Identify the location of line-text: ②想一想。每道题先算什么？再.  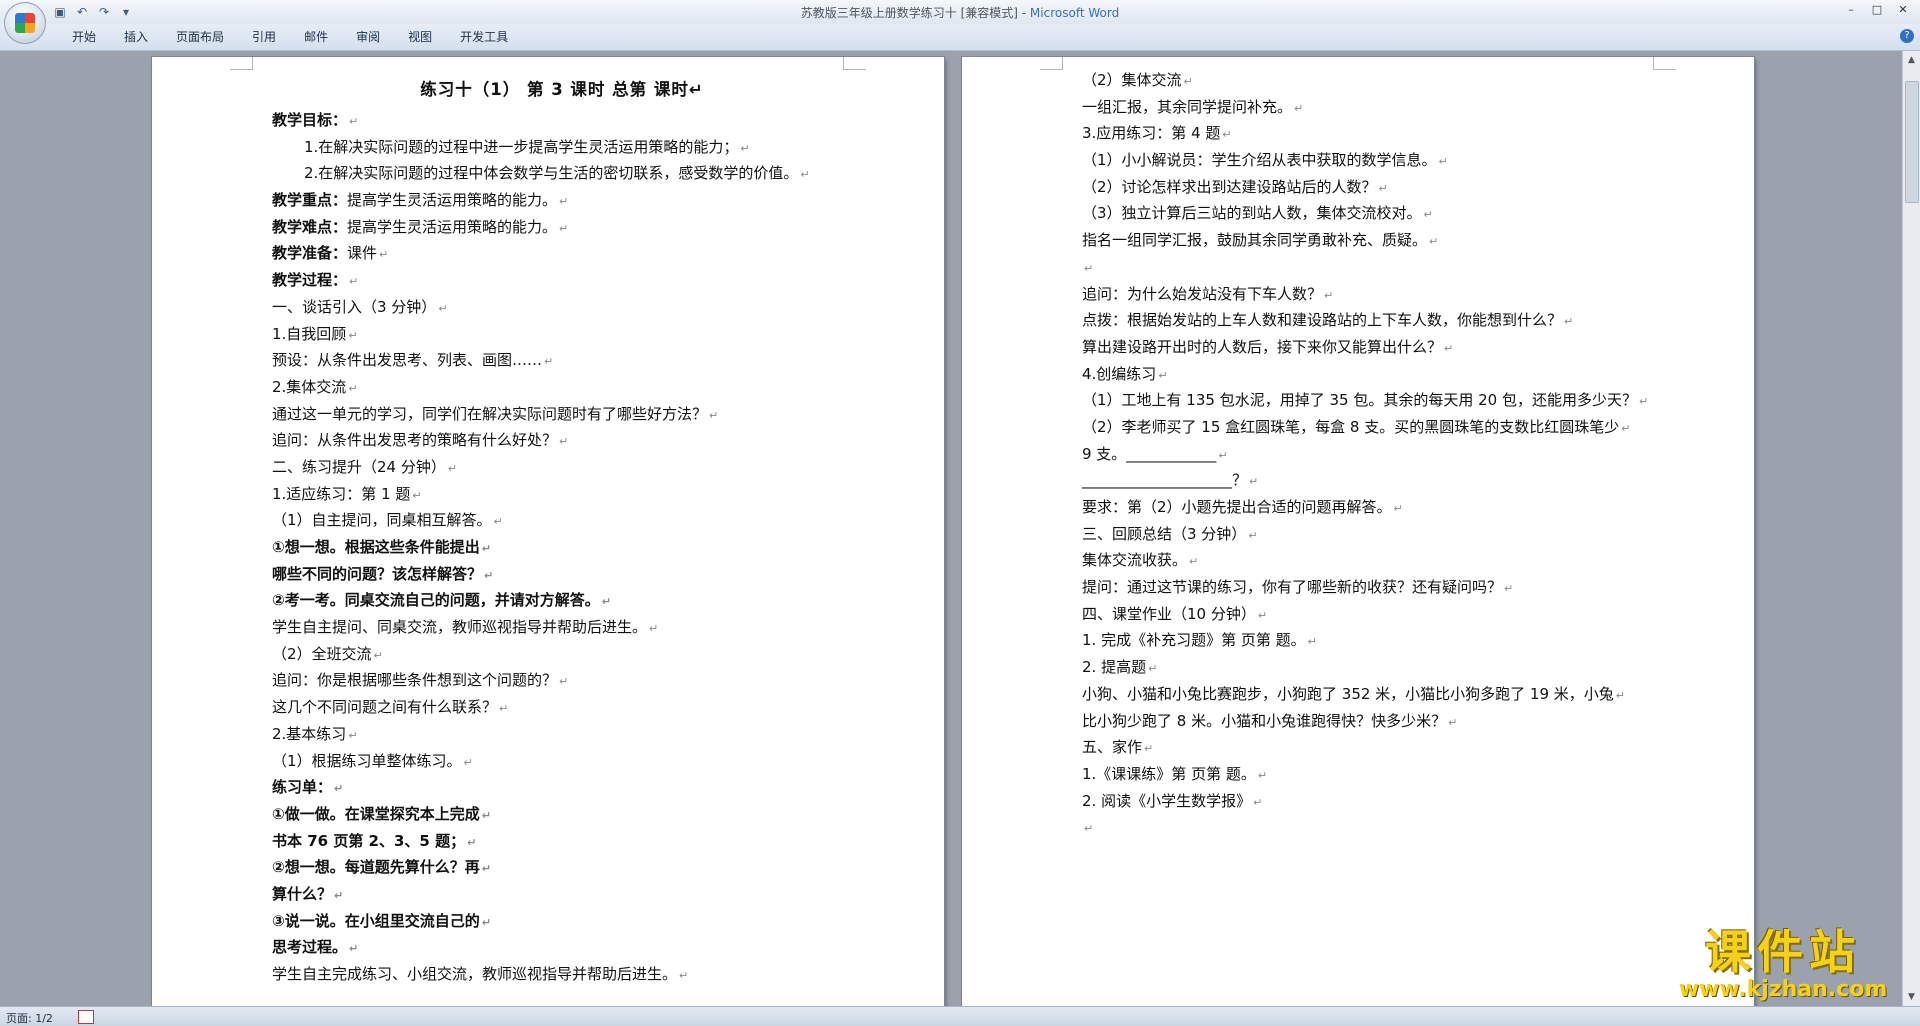
(376, 867).